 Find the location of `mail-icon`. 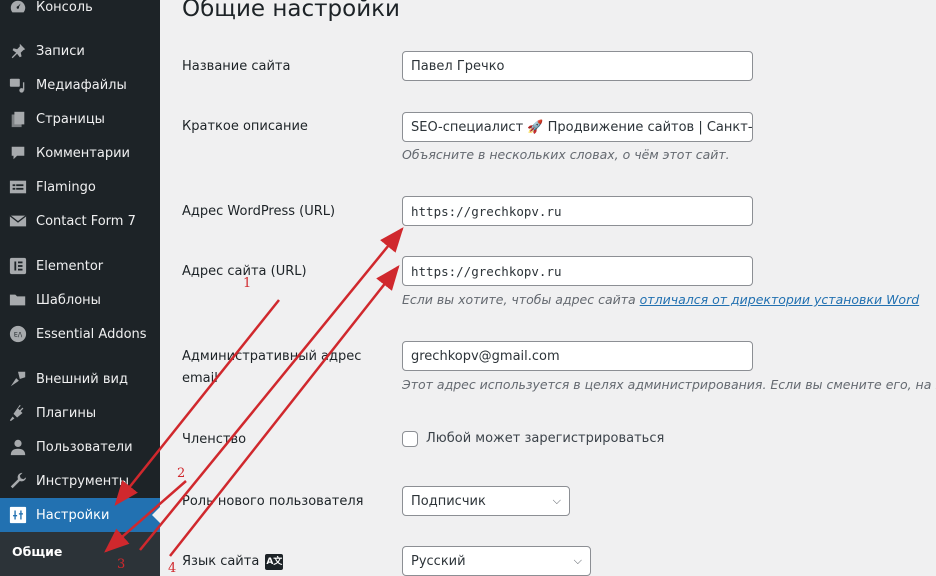

mail-icon is located at coordinates (18, 221).